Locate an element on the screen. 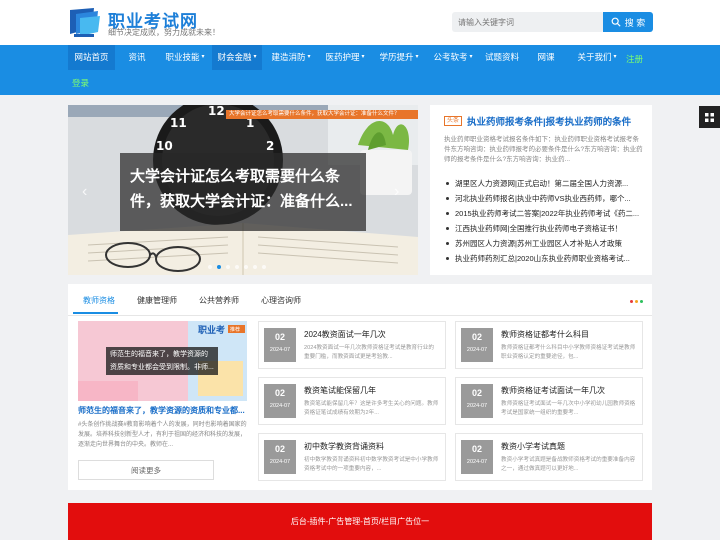 Image resolution: width=720 pixels, height=540 pixels. nav-item-label: 试题资料 is located at coordinates (501, 57).